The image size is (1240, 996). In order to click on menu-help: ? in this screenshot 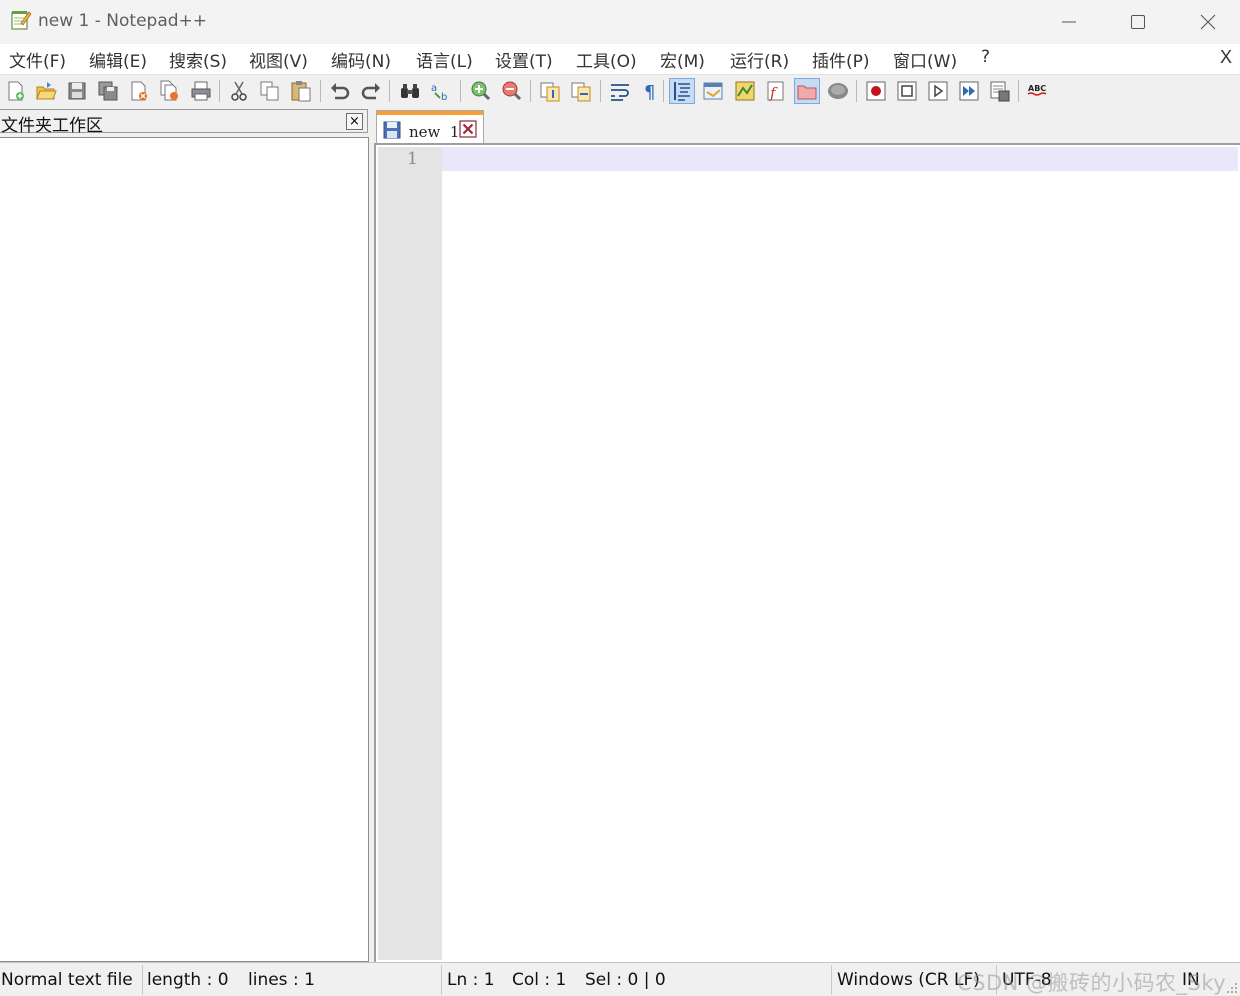, I will do `click(985, 57)`.